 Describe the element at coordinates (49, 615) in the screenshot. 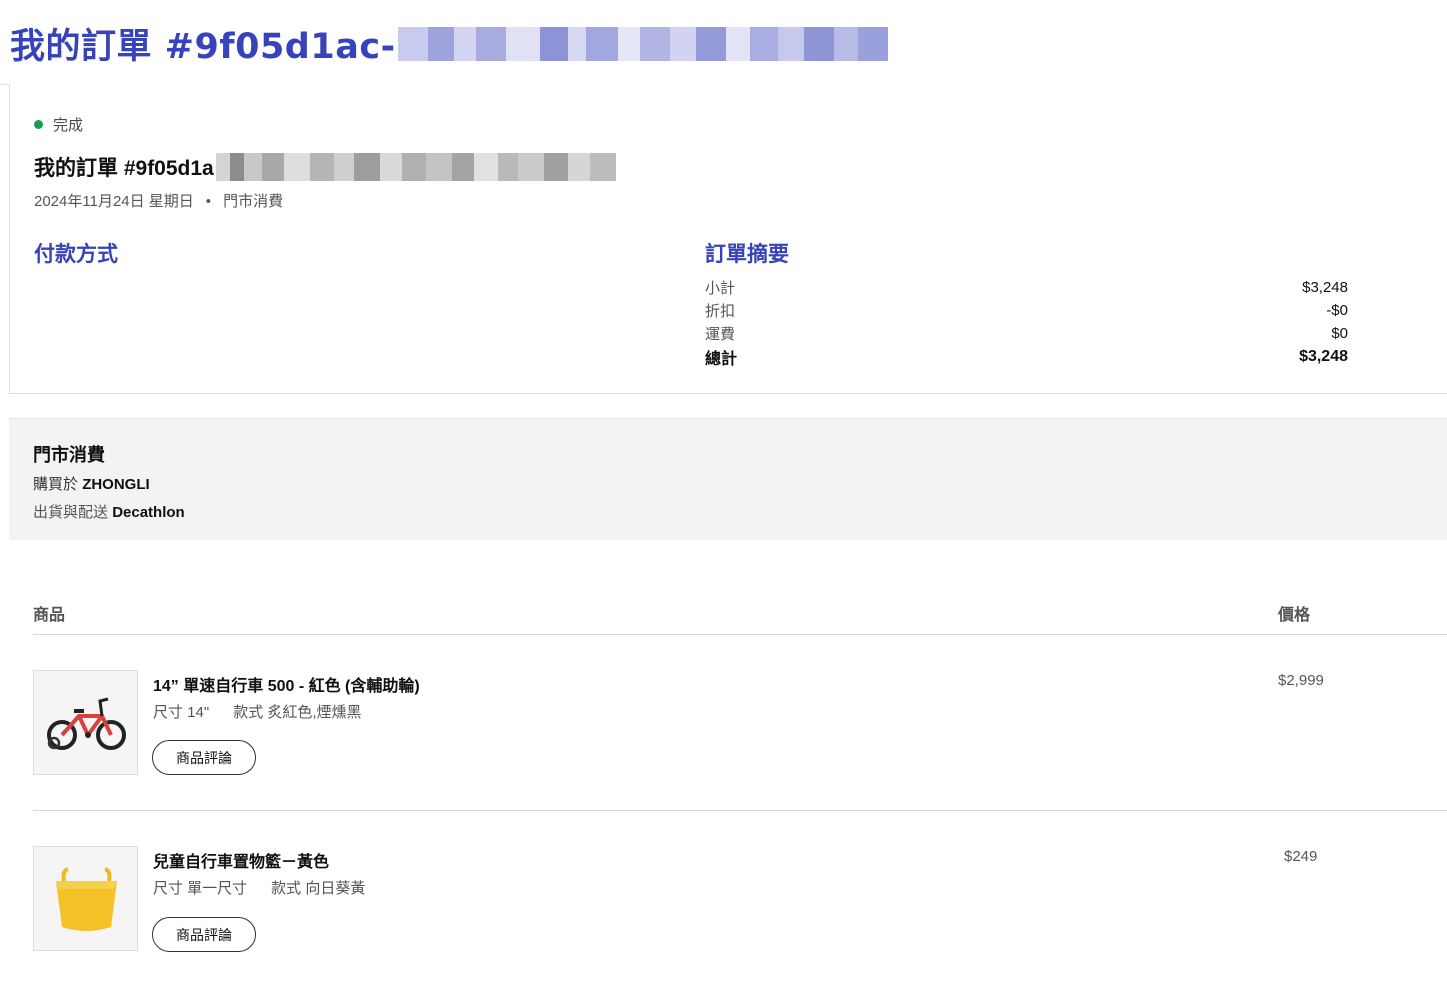

I see `column-header-product: 商品` at that location.